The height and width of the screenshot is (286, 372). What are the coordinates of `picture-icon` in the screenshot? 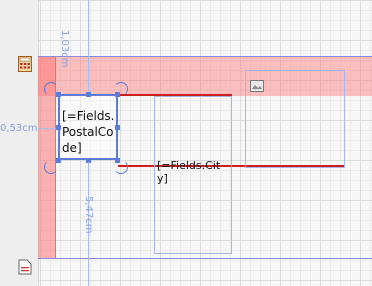 It's located at (257, 86).